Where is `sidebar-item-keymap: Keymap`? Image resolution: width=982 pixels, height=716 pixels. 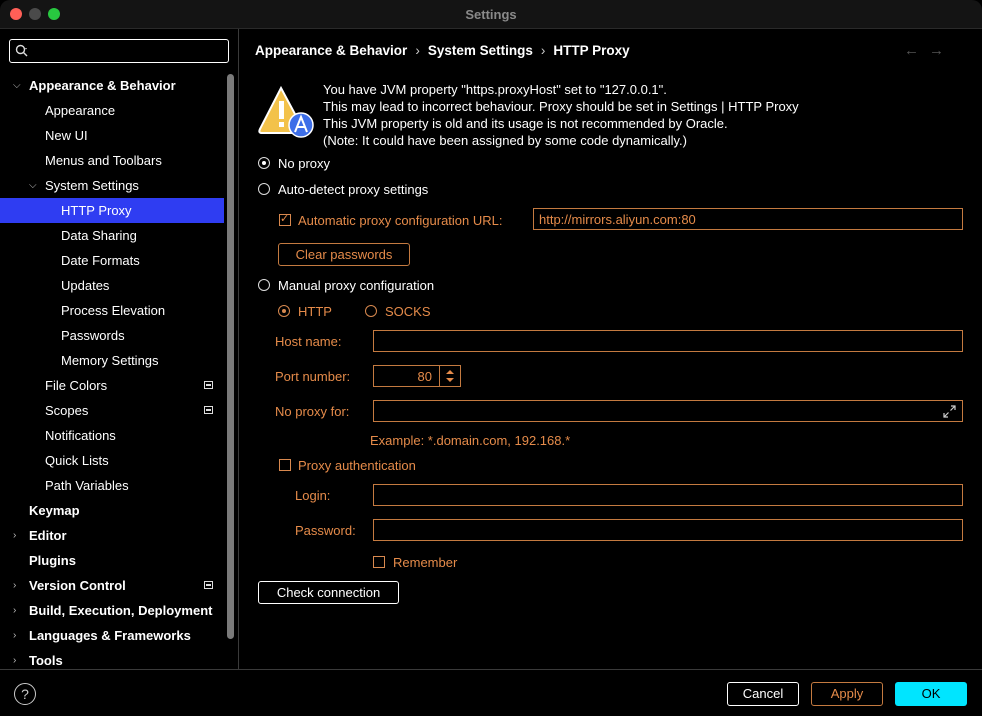 sidebar-item-keymap: Keymap is located at coordinates (112, 510).